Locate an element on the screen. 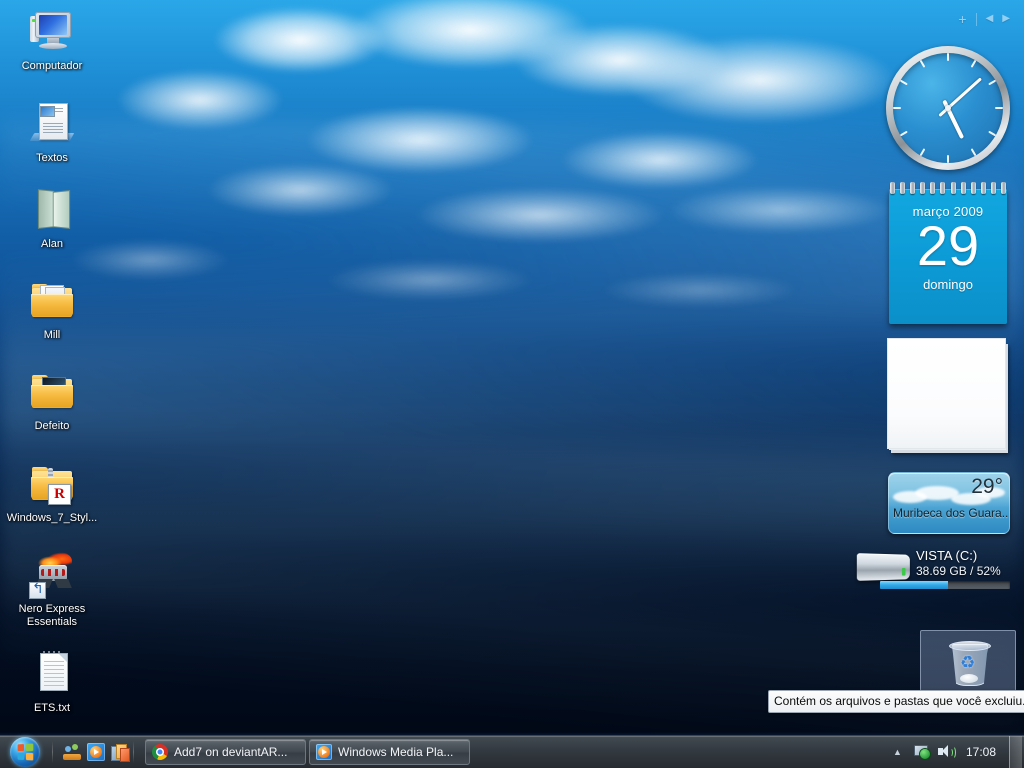  volume-icon is located at coordinates (946, 752).